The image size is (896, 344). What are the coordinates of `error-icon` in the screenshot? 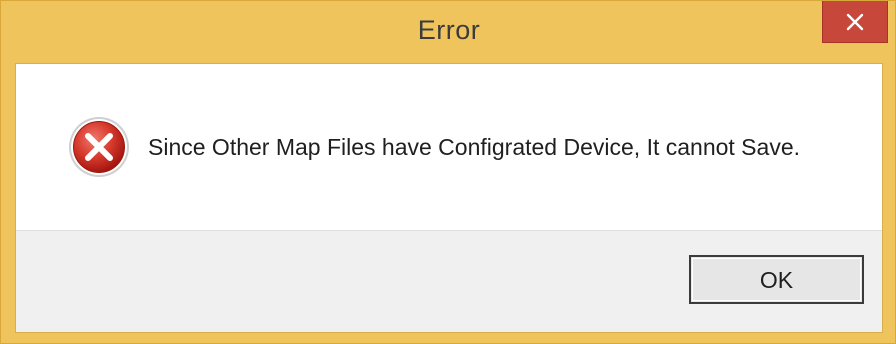 It's located at (99, 147).